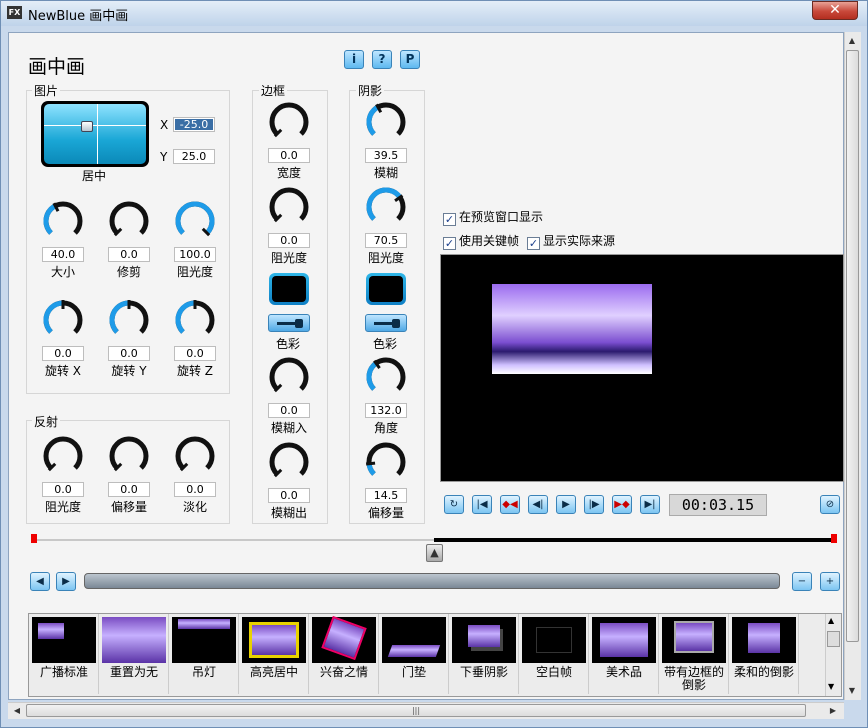  What do you see at coordinates (46, 90) in the screenshot?
I see `picture-group-title: 图片` at bounding box center [46, 90].